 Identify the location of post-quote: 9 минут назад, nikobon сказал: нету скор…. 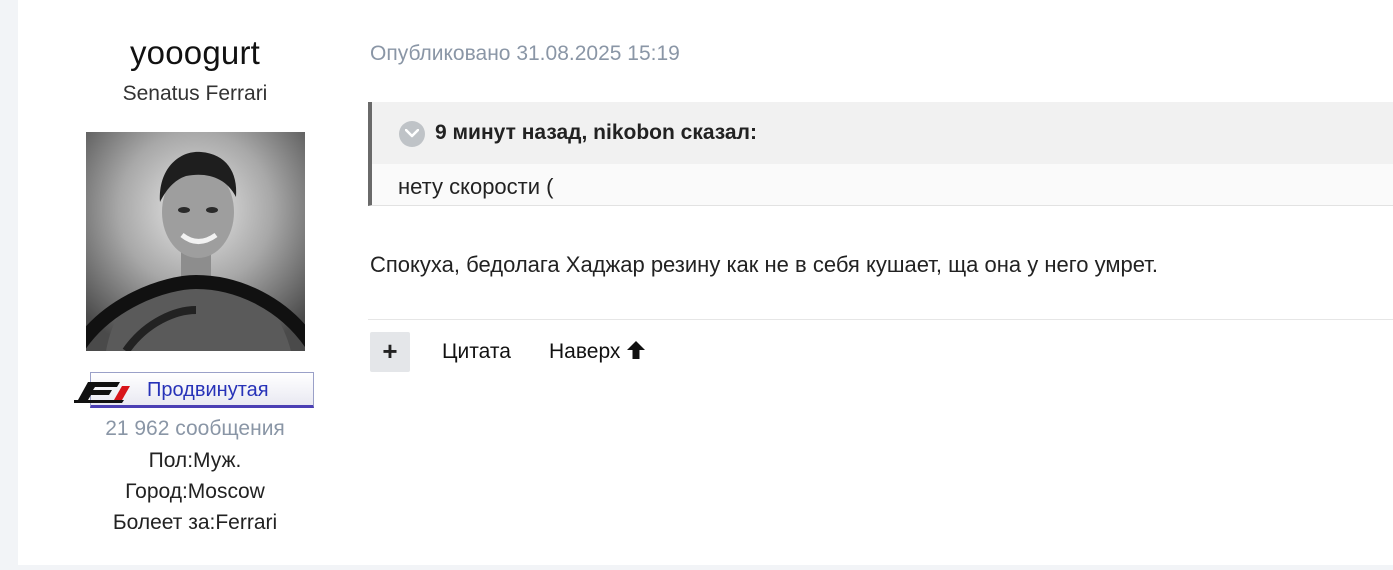
(880, 154).